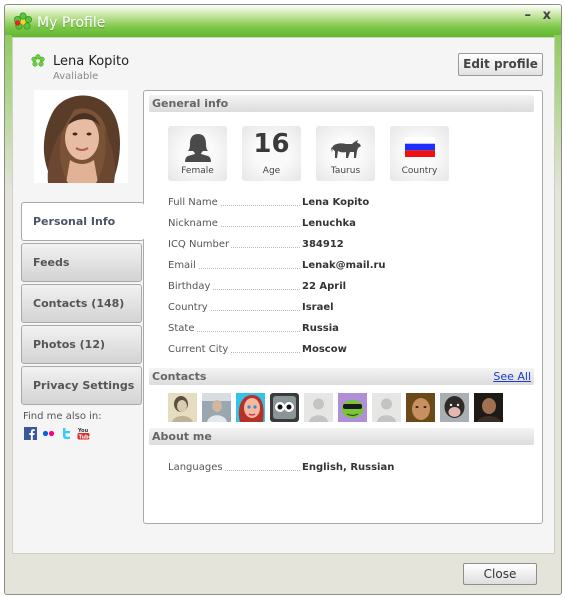 Image resolution: width=566 pixels, height=598 pixels. What do you see at coordinates (30, 433) in the screenshot?
I see `facebook-icon` at bounding box center [30, 433].